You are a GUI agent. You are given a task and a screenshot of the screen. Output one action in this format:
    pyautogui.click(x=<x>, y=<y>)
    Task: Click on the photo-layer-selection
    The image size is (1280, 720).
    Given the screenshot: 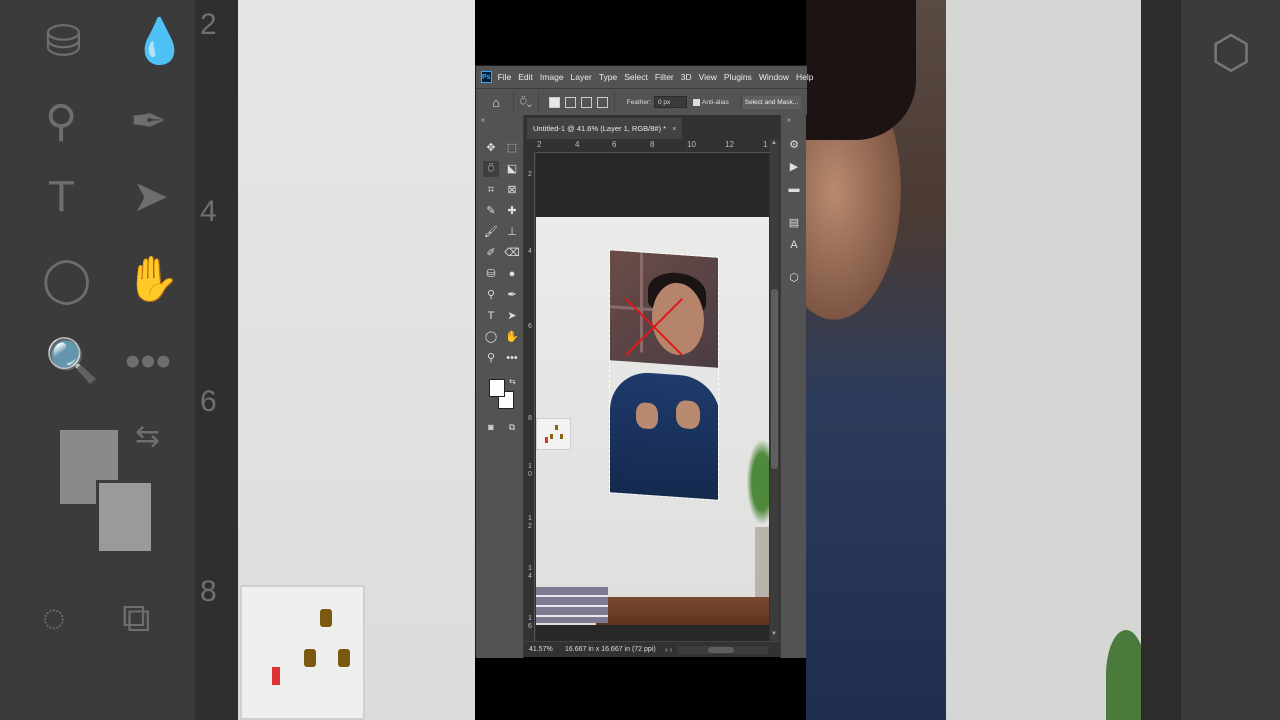 What is the action you would take?
    pyautogui.click(x=664, y=375)
    